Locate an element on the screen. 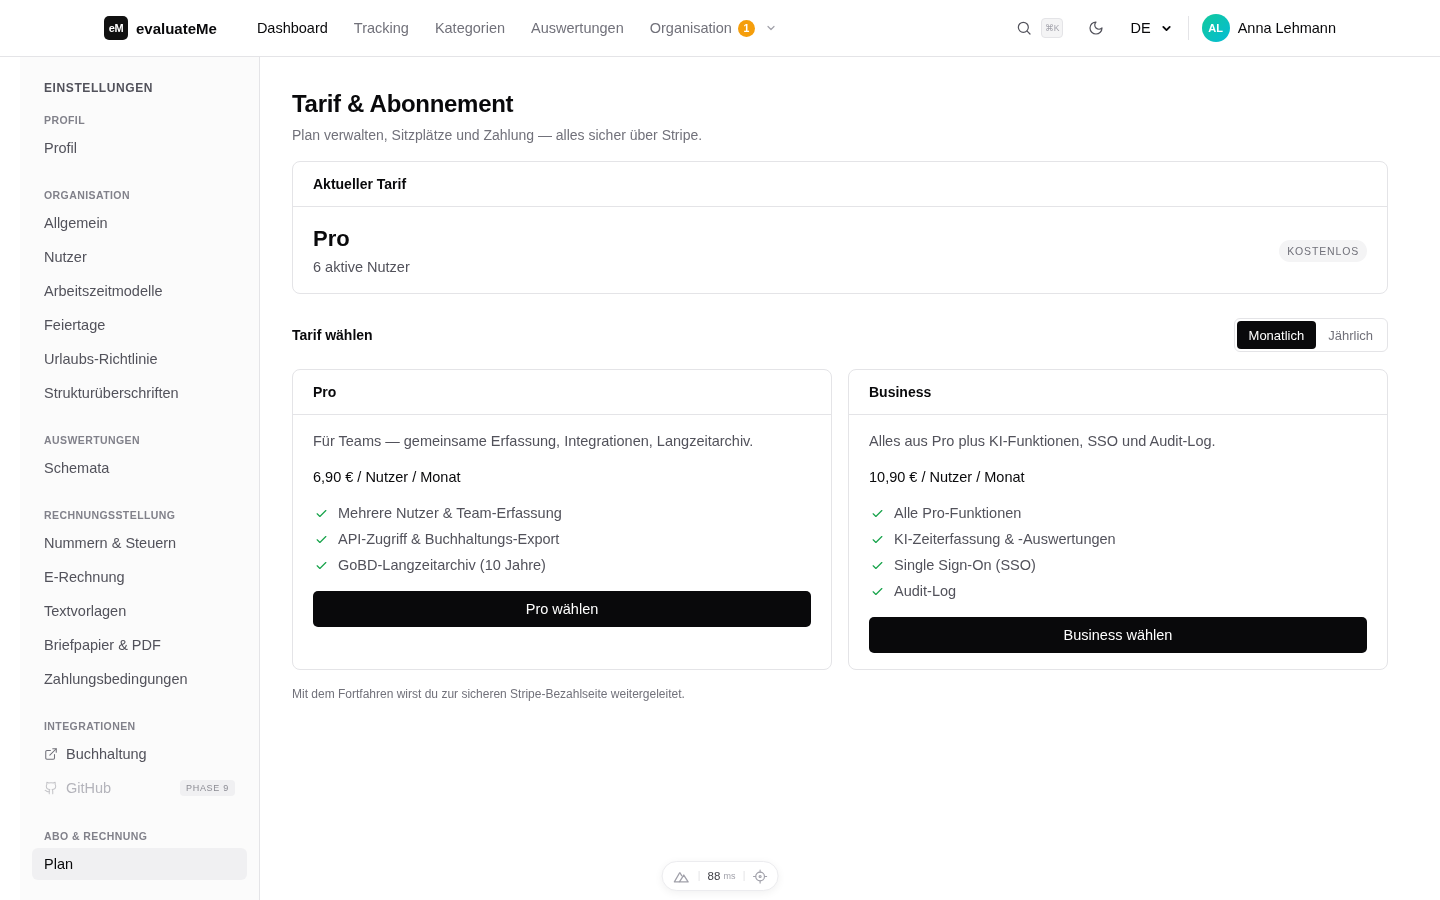  mountain-icon is located at coordinates (681, 876).